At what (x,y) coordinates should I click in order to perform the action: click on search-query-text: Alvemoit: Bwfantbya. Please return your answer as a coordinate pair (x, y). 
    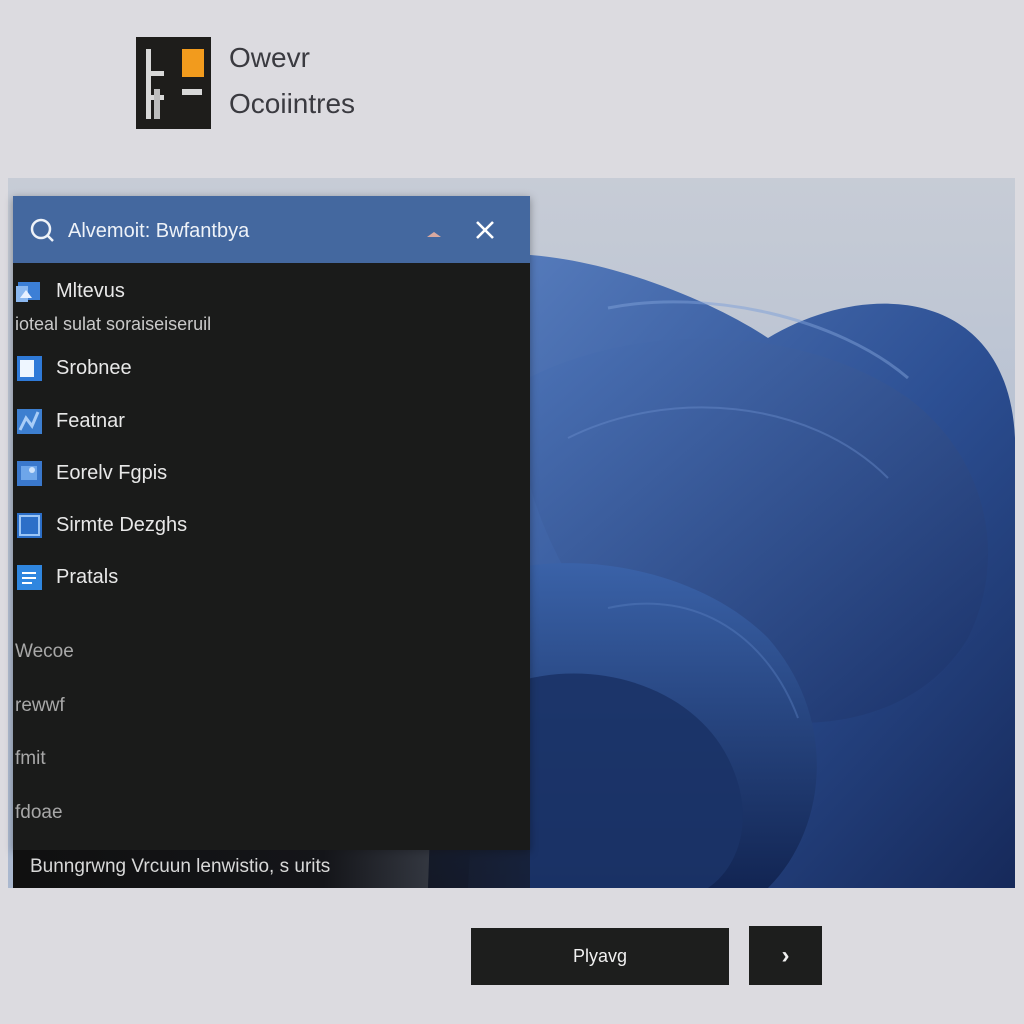
    Looking at the image, I should click on (158, 231).